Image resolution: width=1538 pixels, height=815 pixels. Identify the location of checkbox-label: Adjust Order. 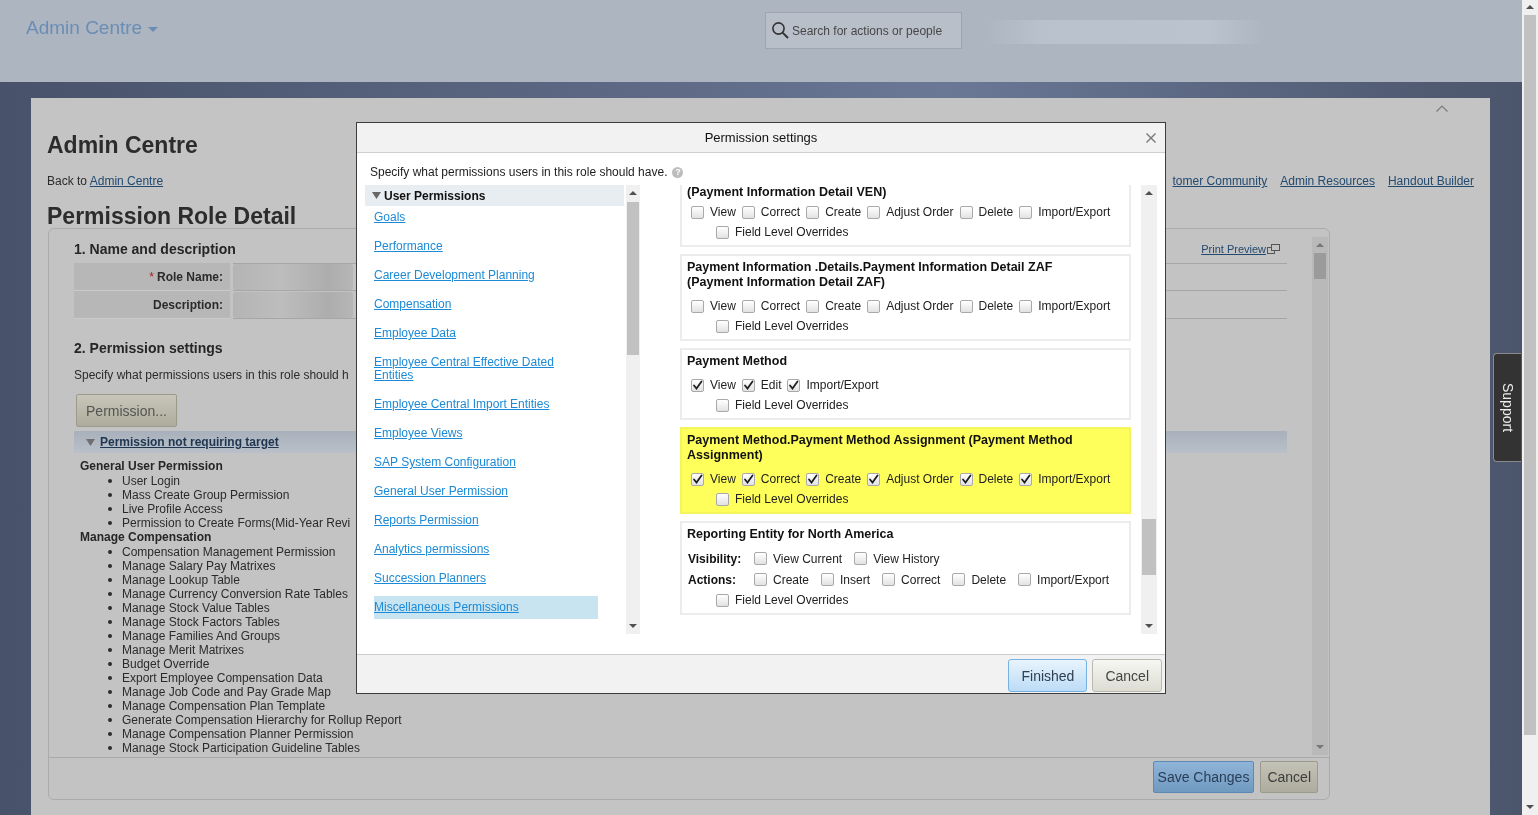
(920, 479).